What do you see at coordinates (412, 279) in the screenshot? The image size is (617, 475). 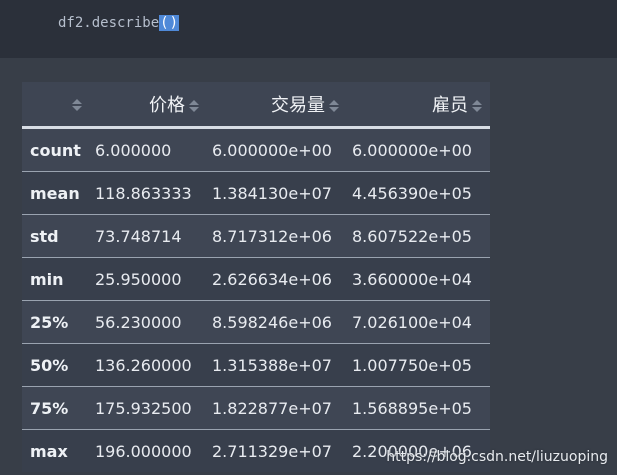 I see `table-cell: 3.660000e+04` at bounding box center [412, 279].